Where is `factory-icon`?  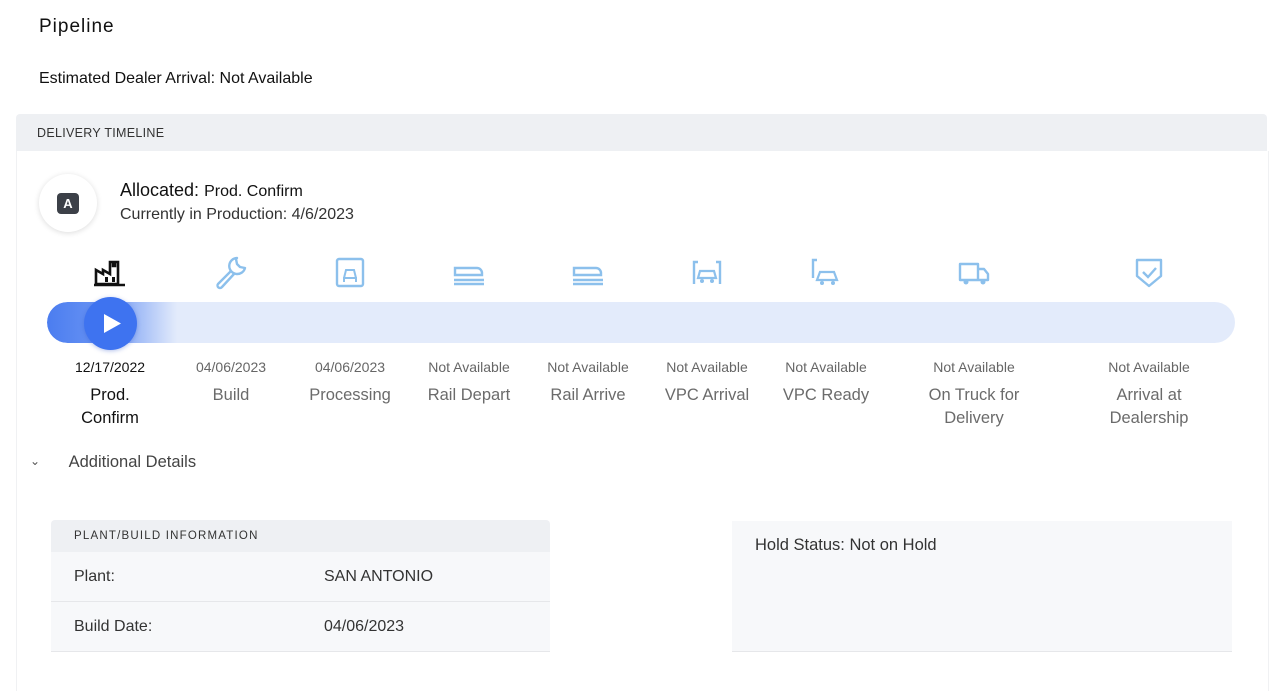
factory-icon is located at coordinates (110, 272).